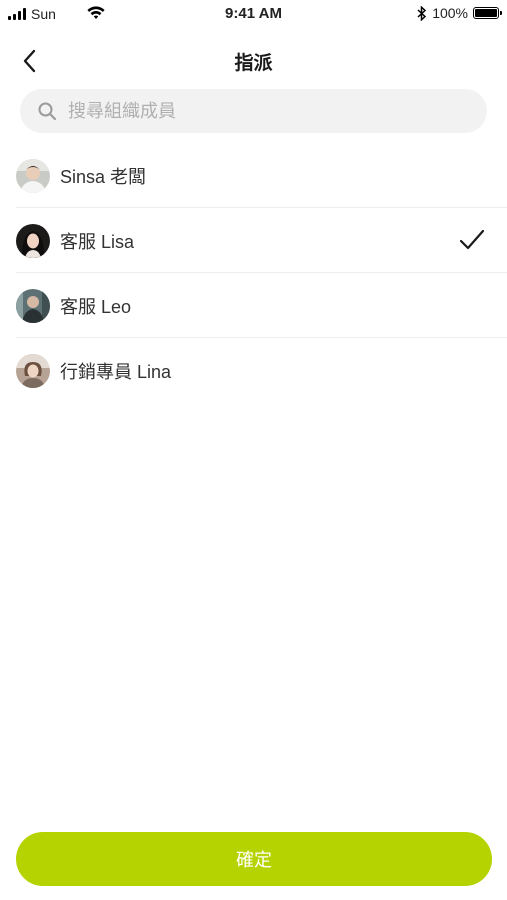  I want to click on member-name: 客服 Lisa, so click(97, 241).